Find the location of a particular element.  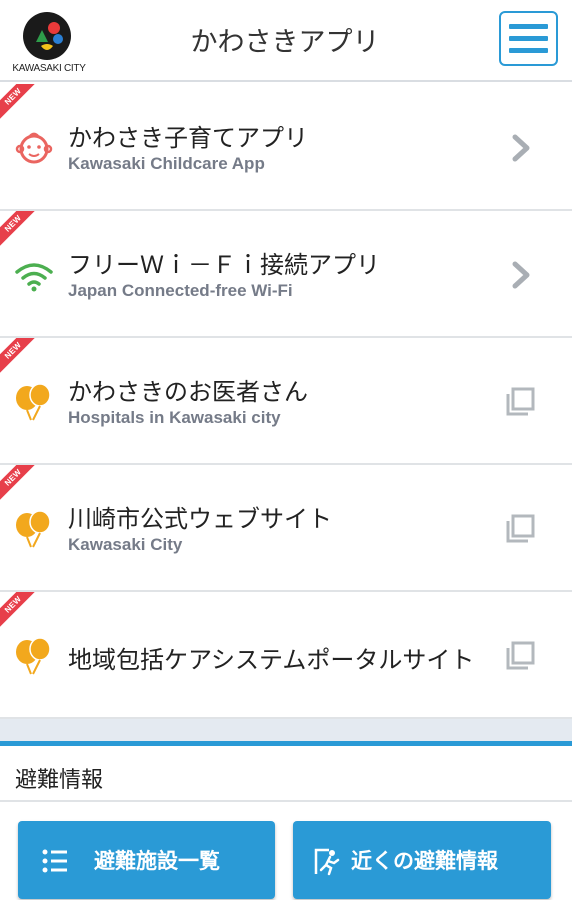

item-subtitle: Hospitals in Kawasaki city is located at coordinates (174, 417).